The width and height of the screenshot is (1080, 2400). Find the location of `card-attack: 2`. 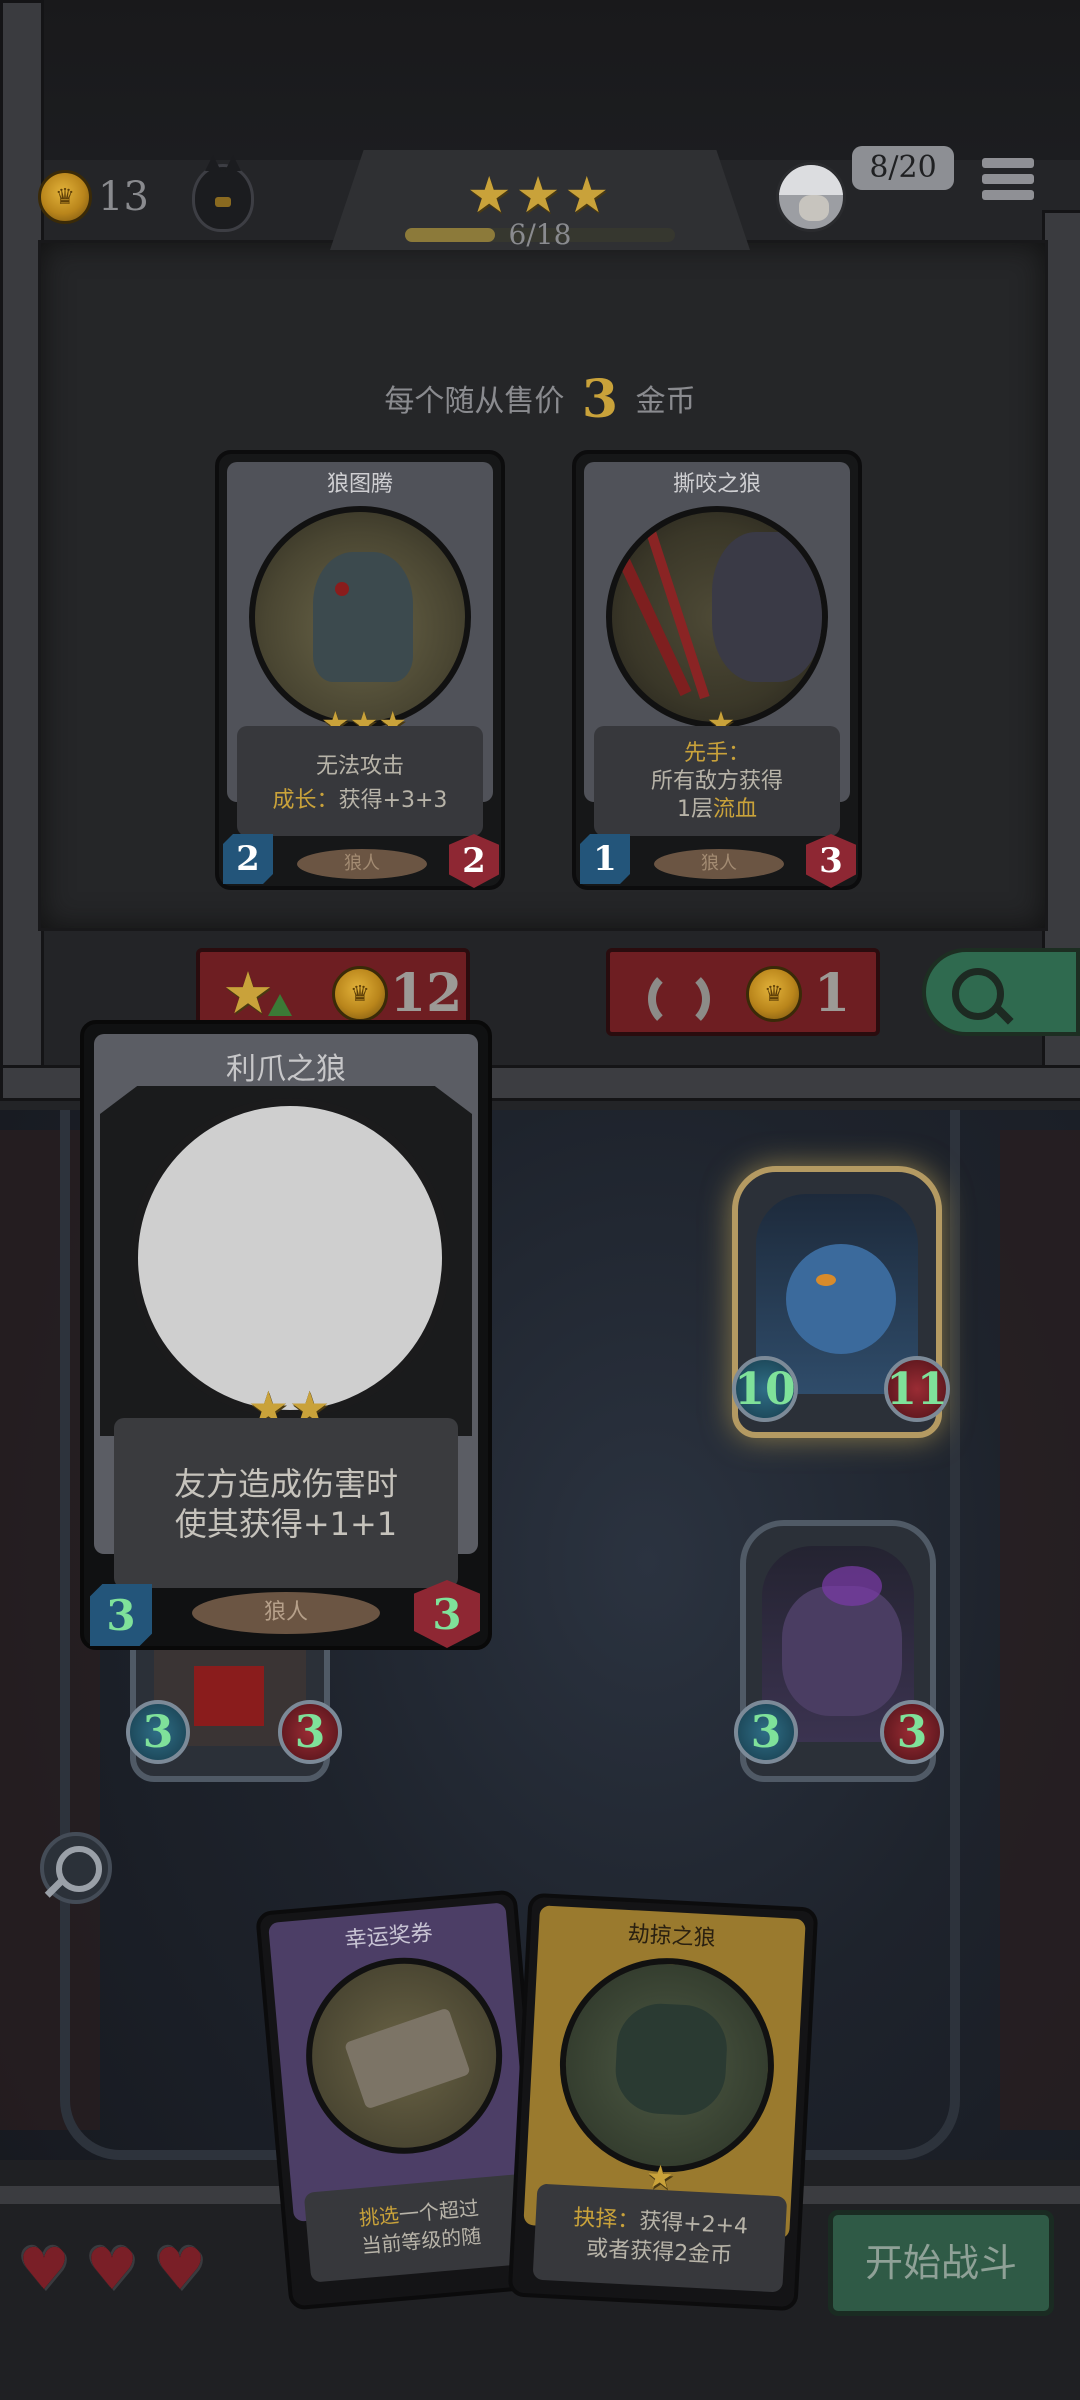

card-attack: 2 is located at coordinates (248, 859).